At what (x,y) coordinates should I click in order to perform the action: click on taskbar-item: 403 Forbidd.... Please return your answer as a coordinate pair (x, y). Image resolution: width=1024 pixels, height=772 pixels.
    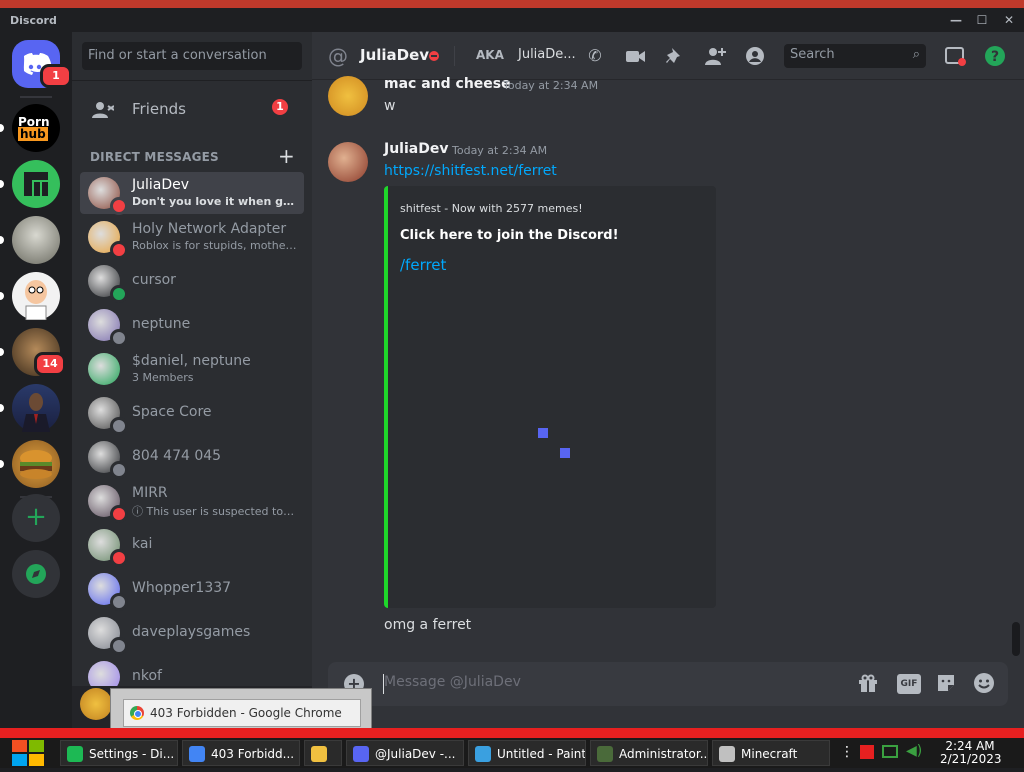
    Looking at the image, I should click on (241, 753).